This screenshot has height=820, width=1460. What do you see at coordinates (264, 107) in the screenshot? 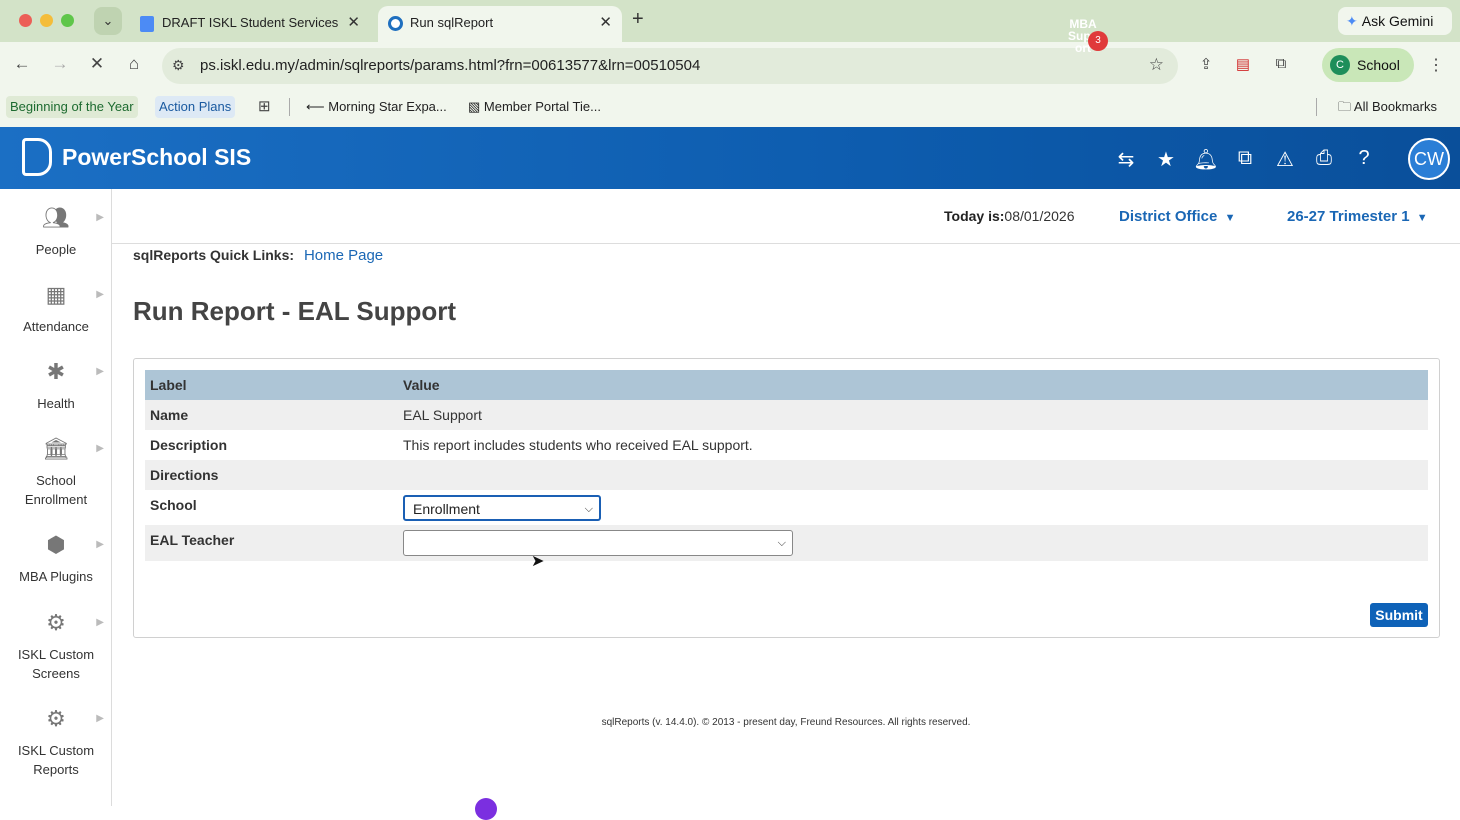
I see `apps-grid-icon: ⊞` at bounding box center [264, 107].